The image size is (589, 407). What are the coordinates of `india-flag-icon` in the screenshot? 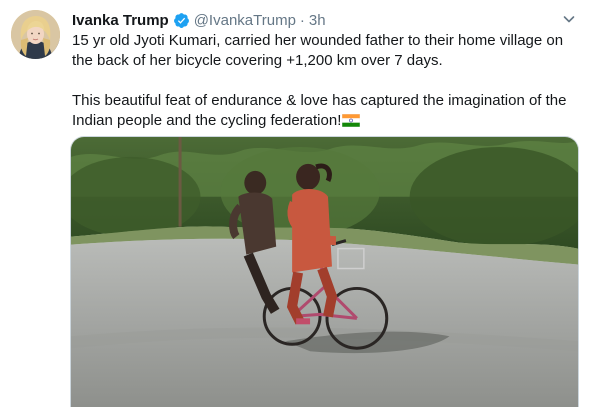 It's located at (351, 120).